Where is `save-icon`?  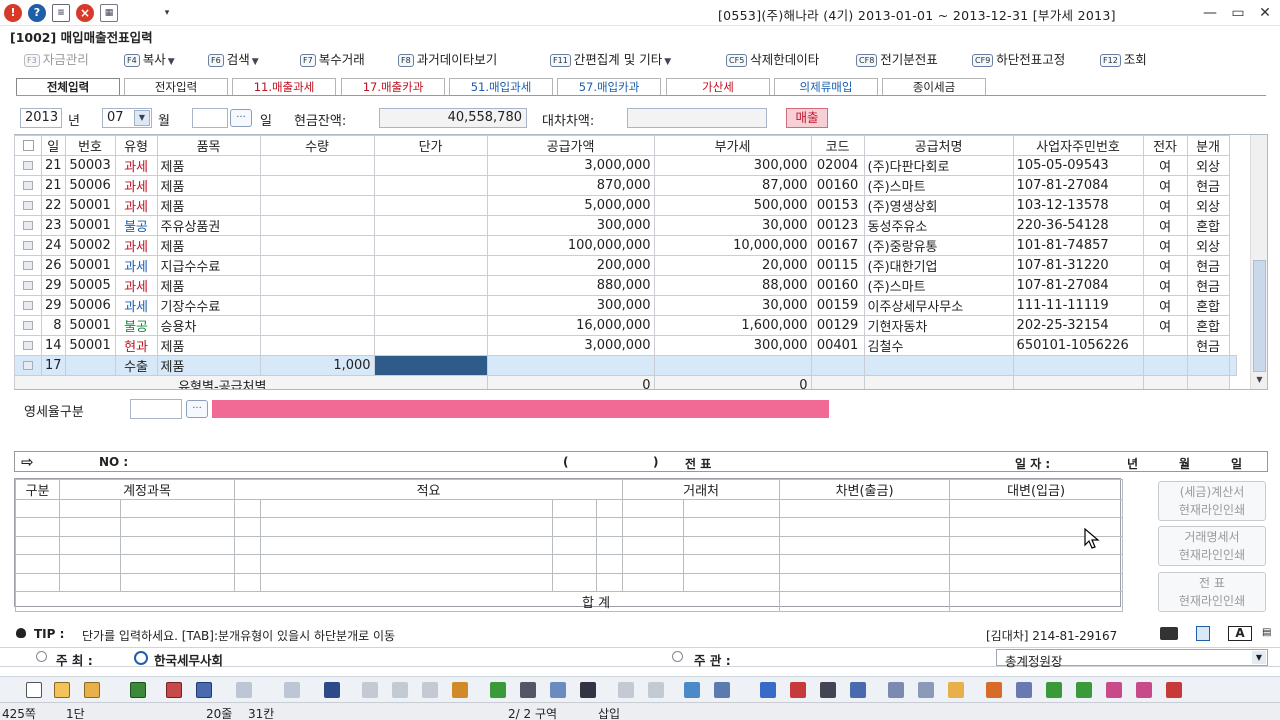 save-icon is located at coordinates (138, 690).